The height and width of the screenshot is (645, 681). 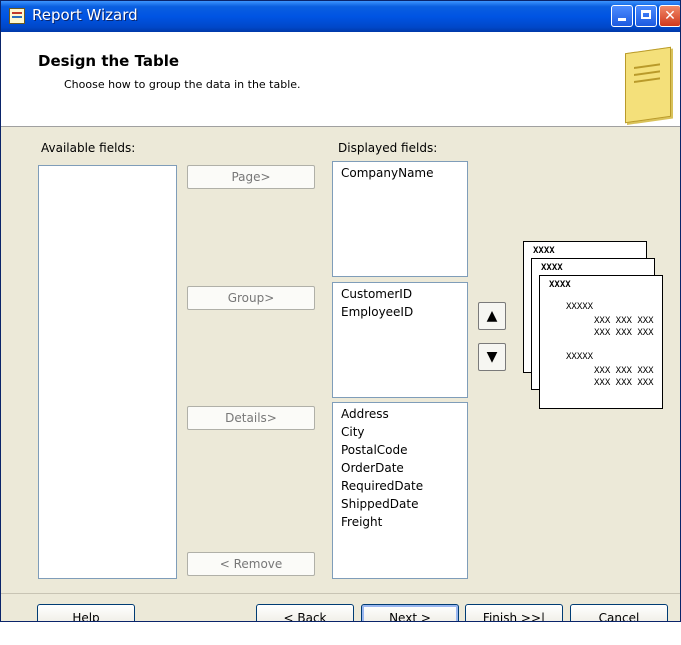 What do you see at coordinates (251, 564) in the screenshot?
I see `remove-button: < Remove` at bounding box center [251, 564].